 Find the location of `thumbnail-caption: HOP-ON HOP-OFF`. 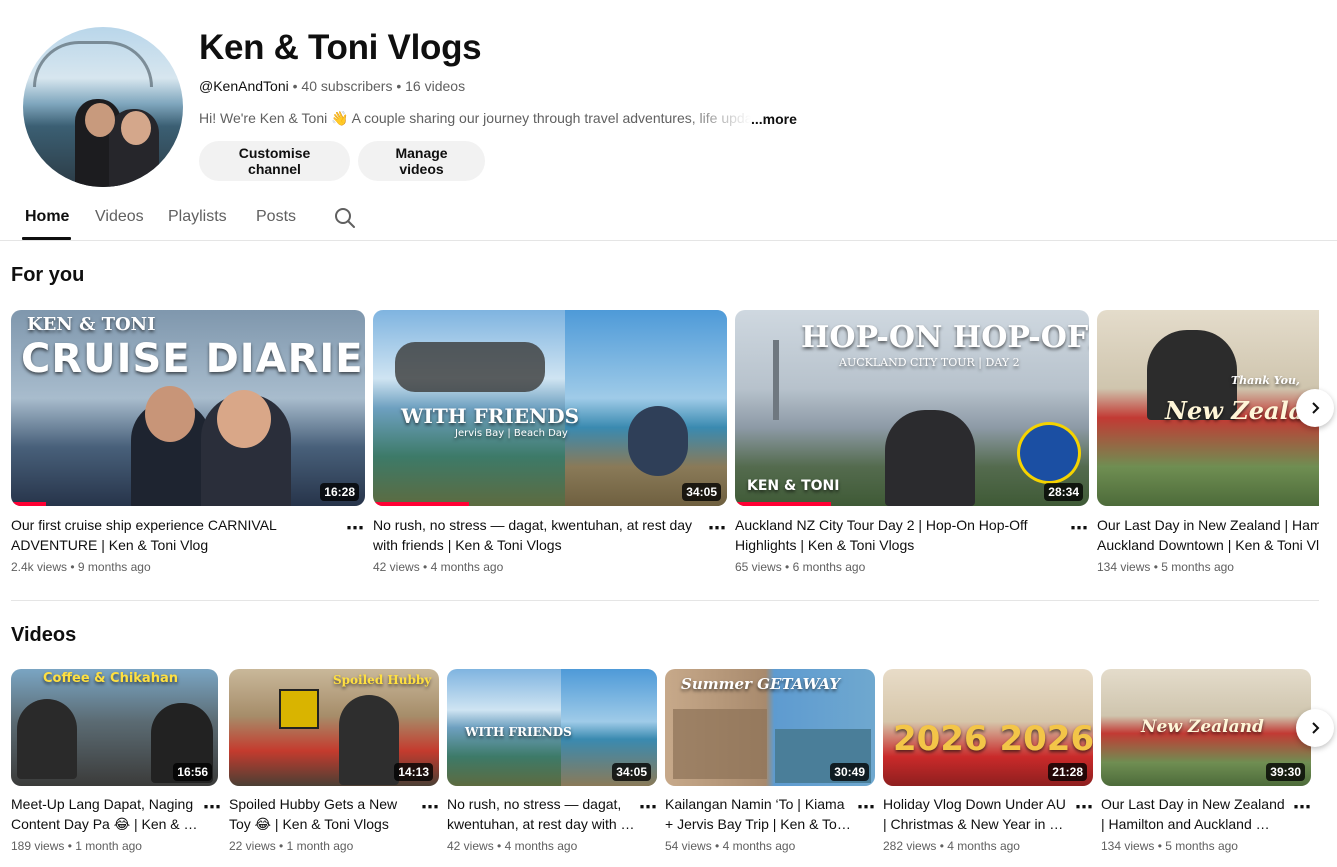

thumbnail-caption: HOP-ON HOP-OFF is located at coordinates (945, 337).